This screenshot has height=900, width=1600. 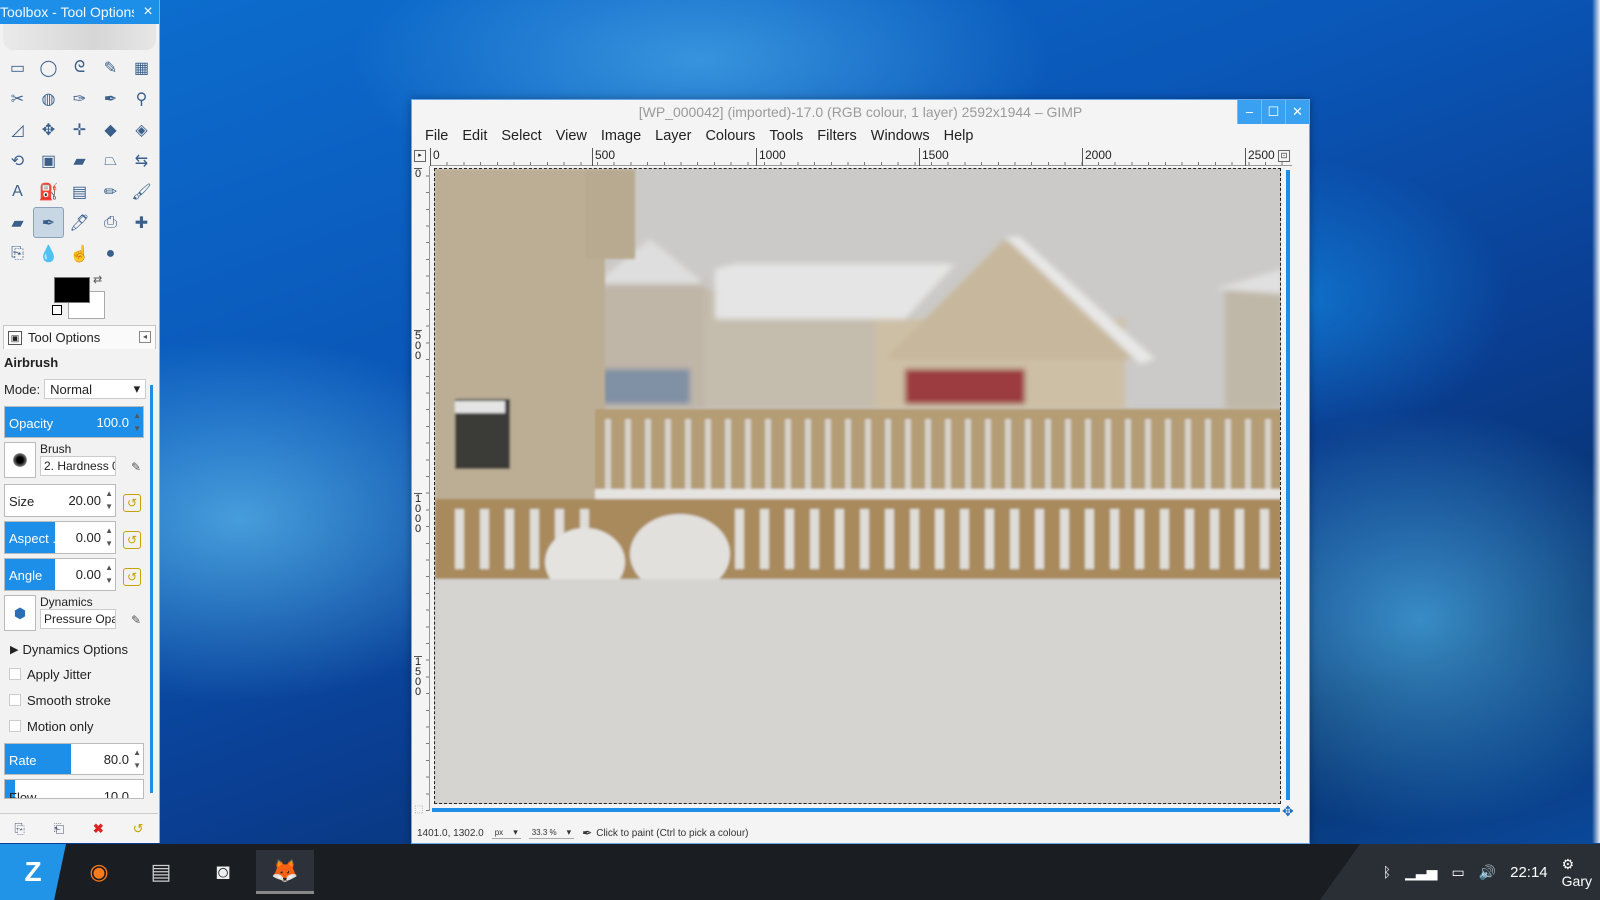 I want to click on menu-view: View, so click(x=571, y=136).